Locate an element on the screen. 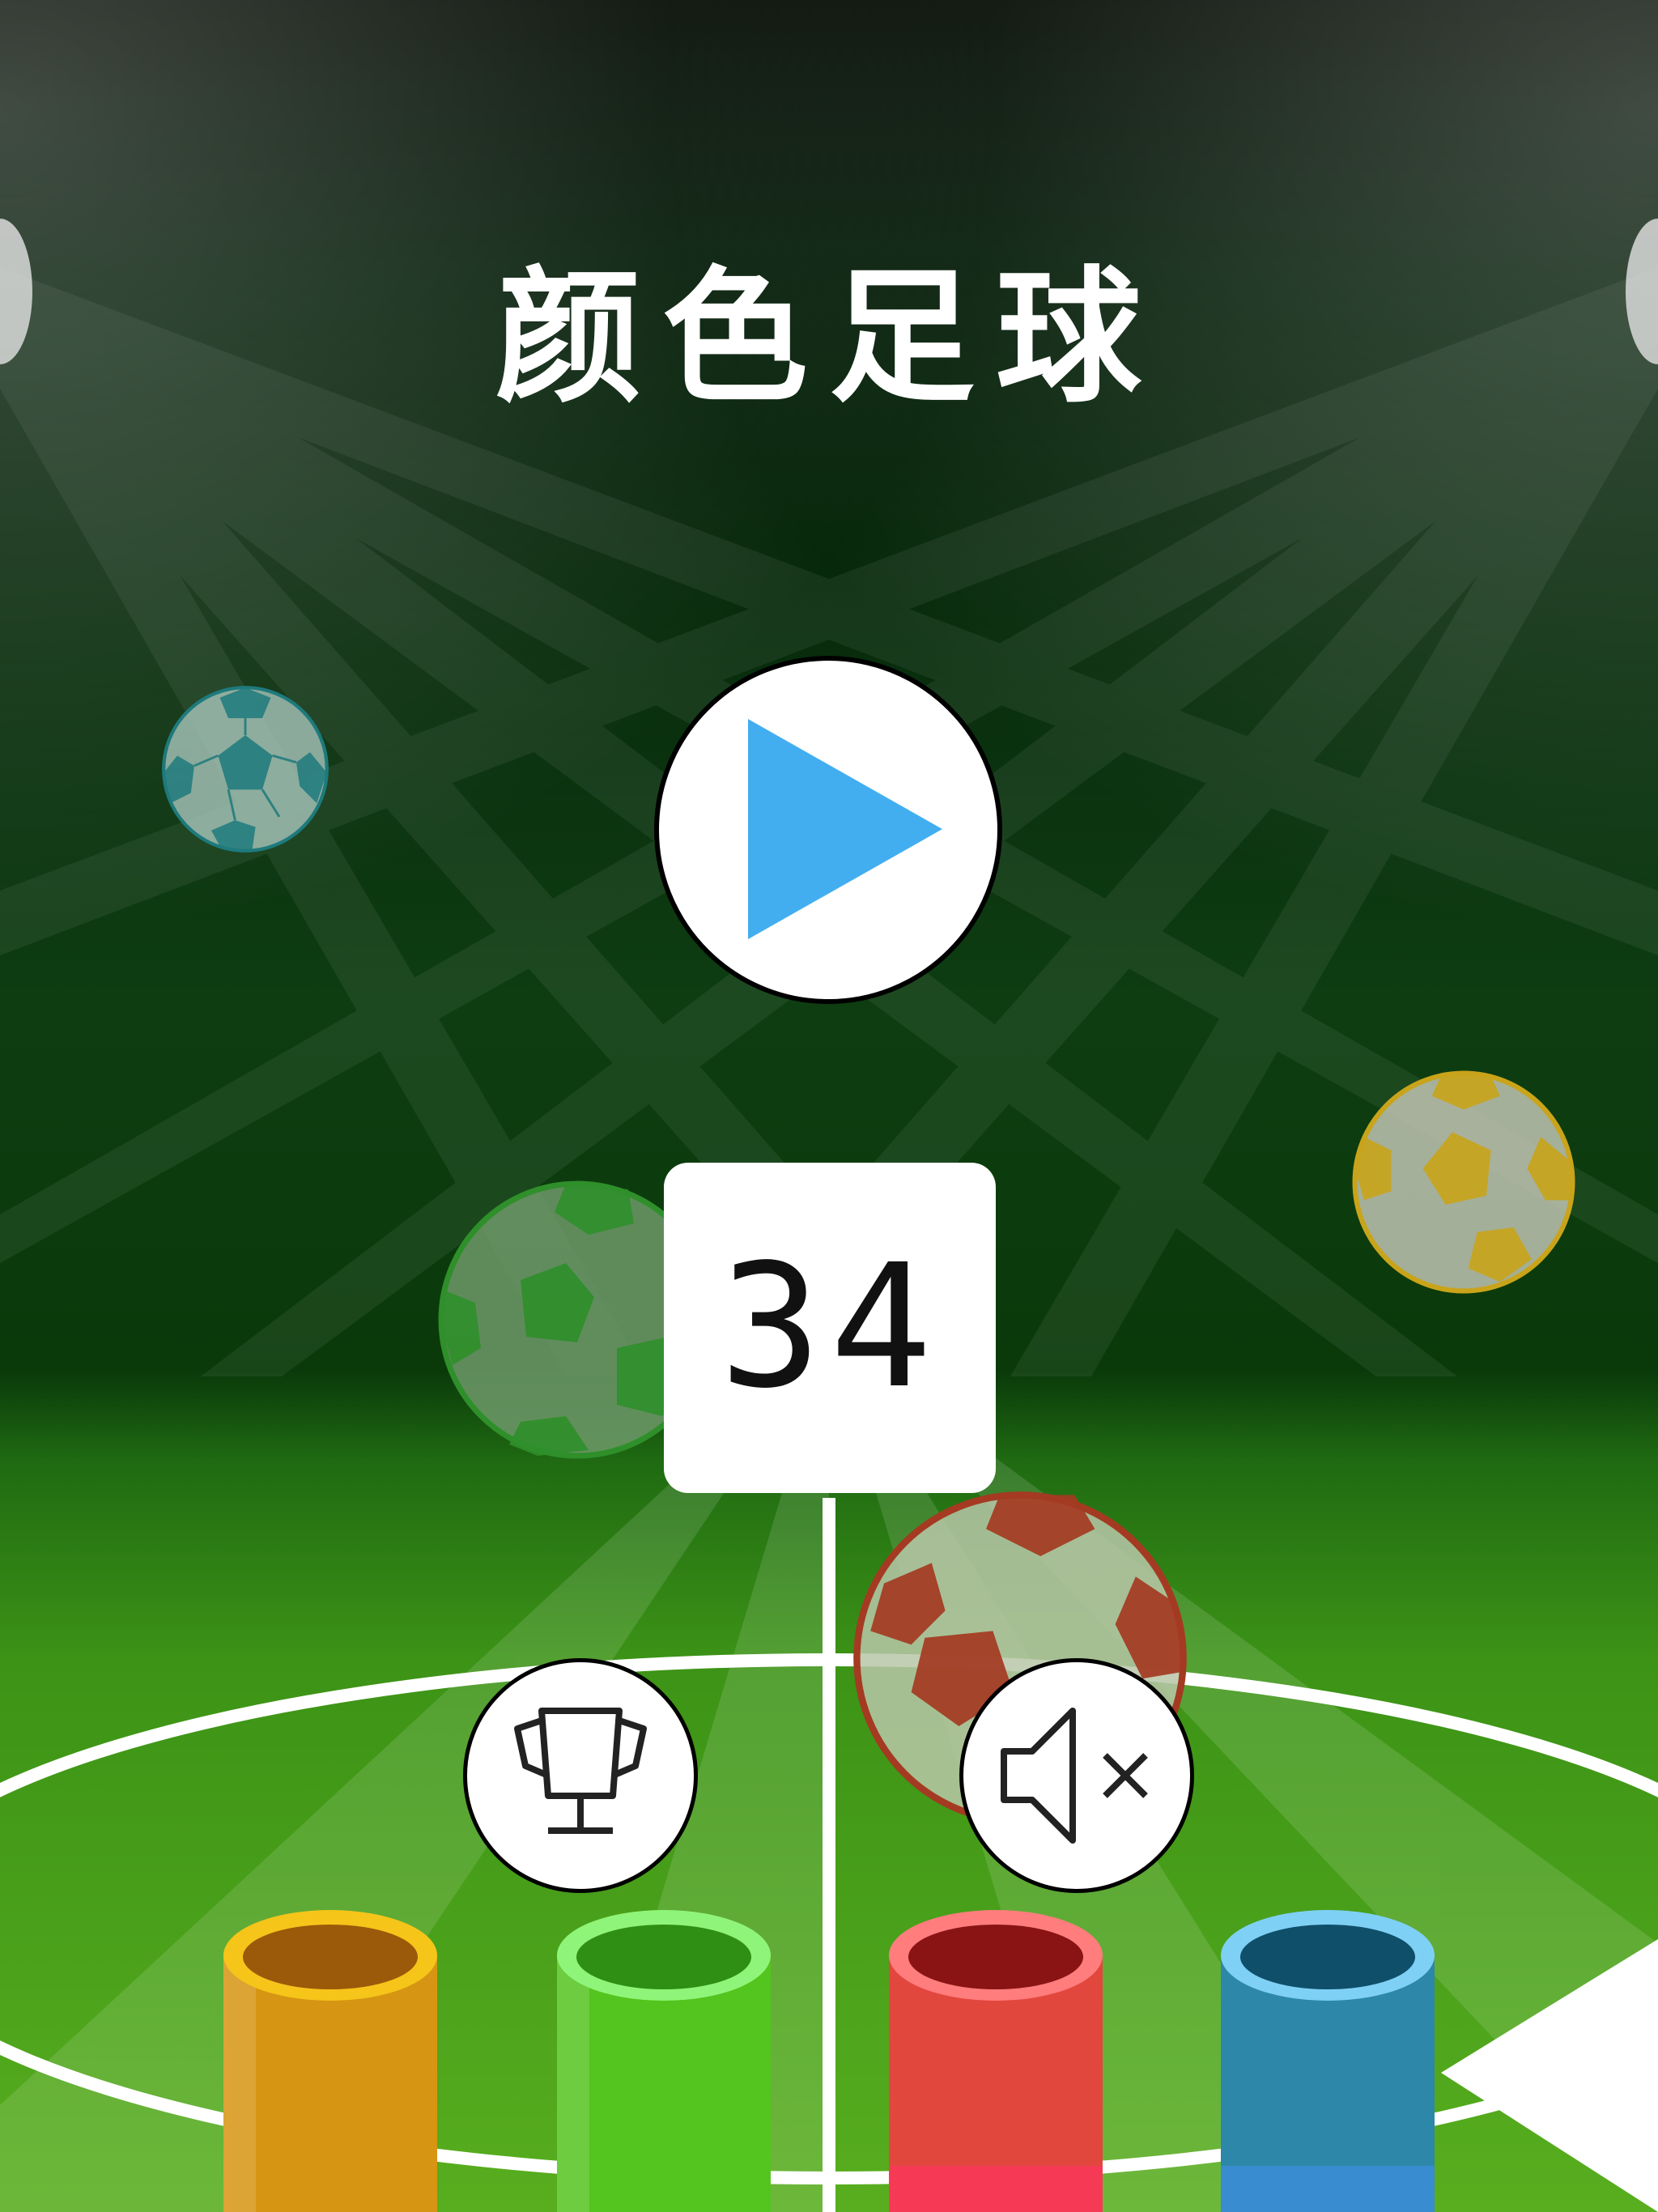 The width and height of the screenshot is (1658, 2212). blue-tube is located at coordinates (1327, 2060).